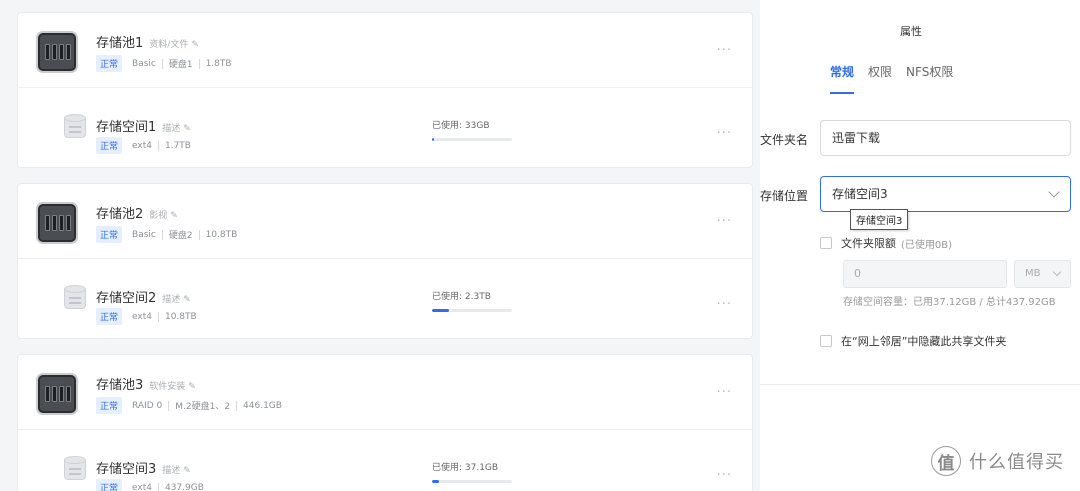  I want to click on hide-share-checkbox, so click(826, 341).